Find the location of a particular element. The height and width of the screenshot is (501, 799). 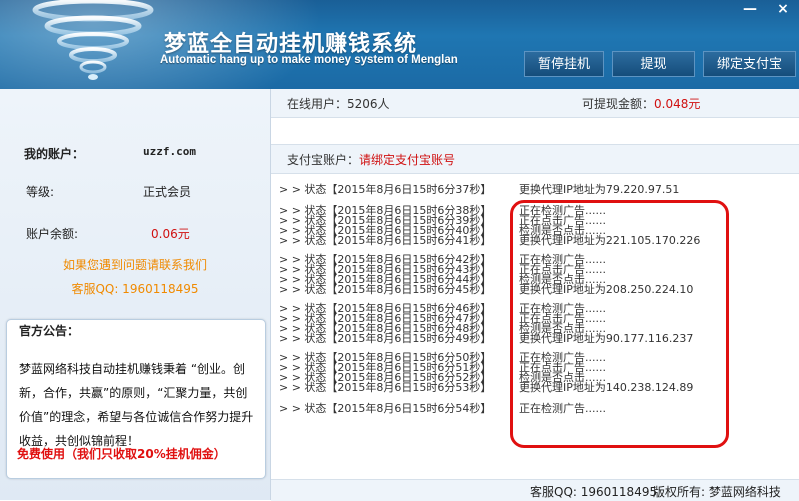

footer-qq: 客服QQ: 1960118495 is located at coordinates (594, 492).